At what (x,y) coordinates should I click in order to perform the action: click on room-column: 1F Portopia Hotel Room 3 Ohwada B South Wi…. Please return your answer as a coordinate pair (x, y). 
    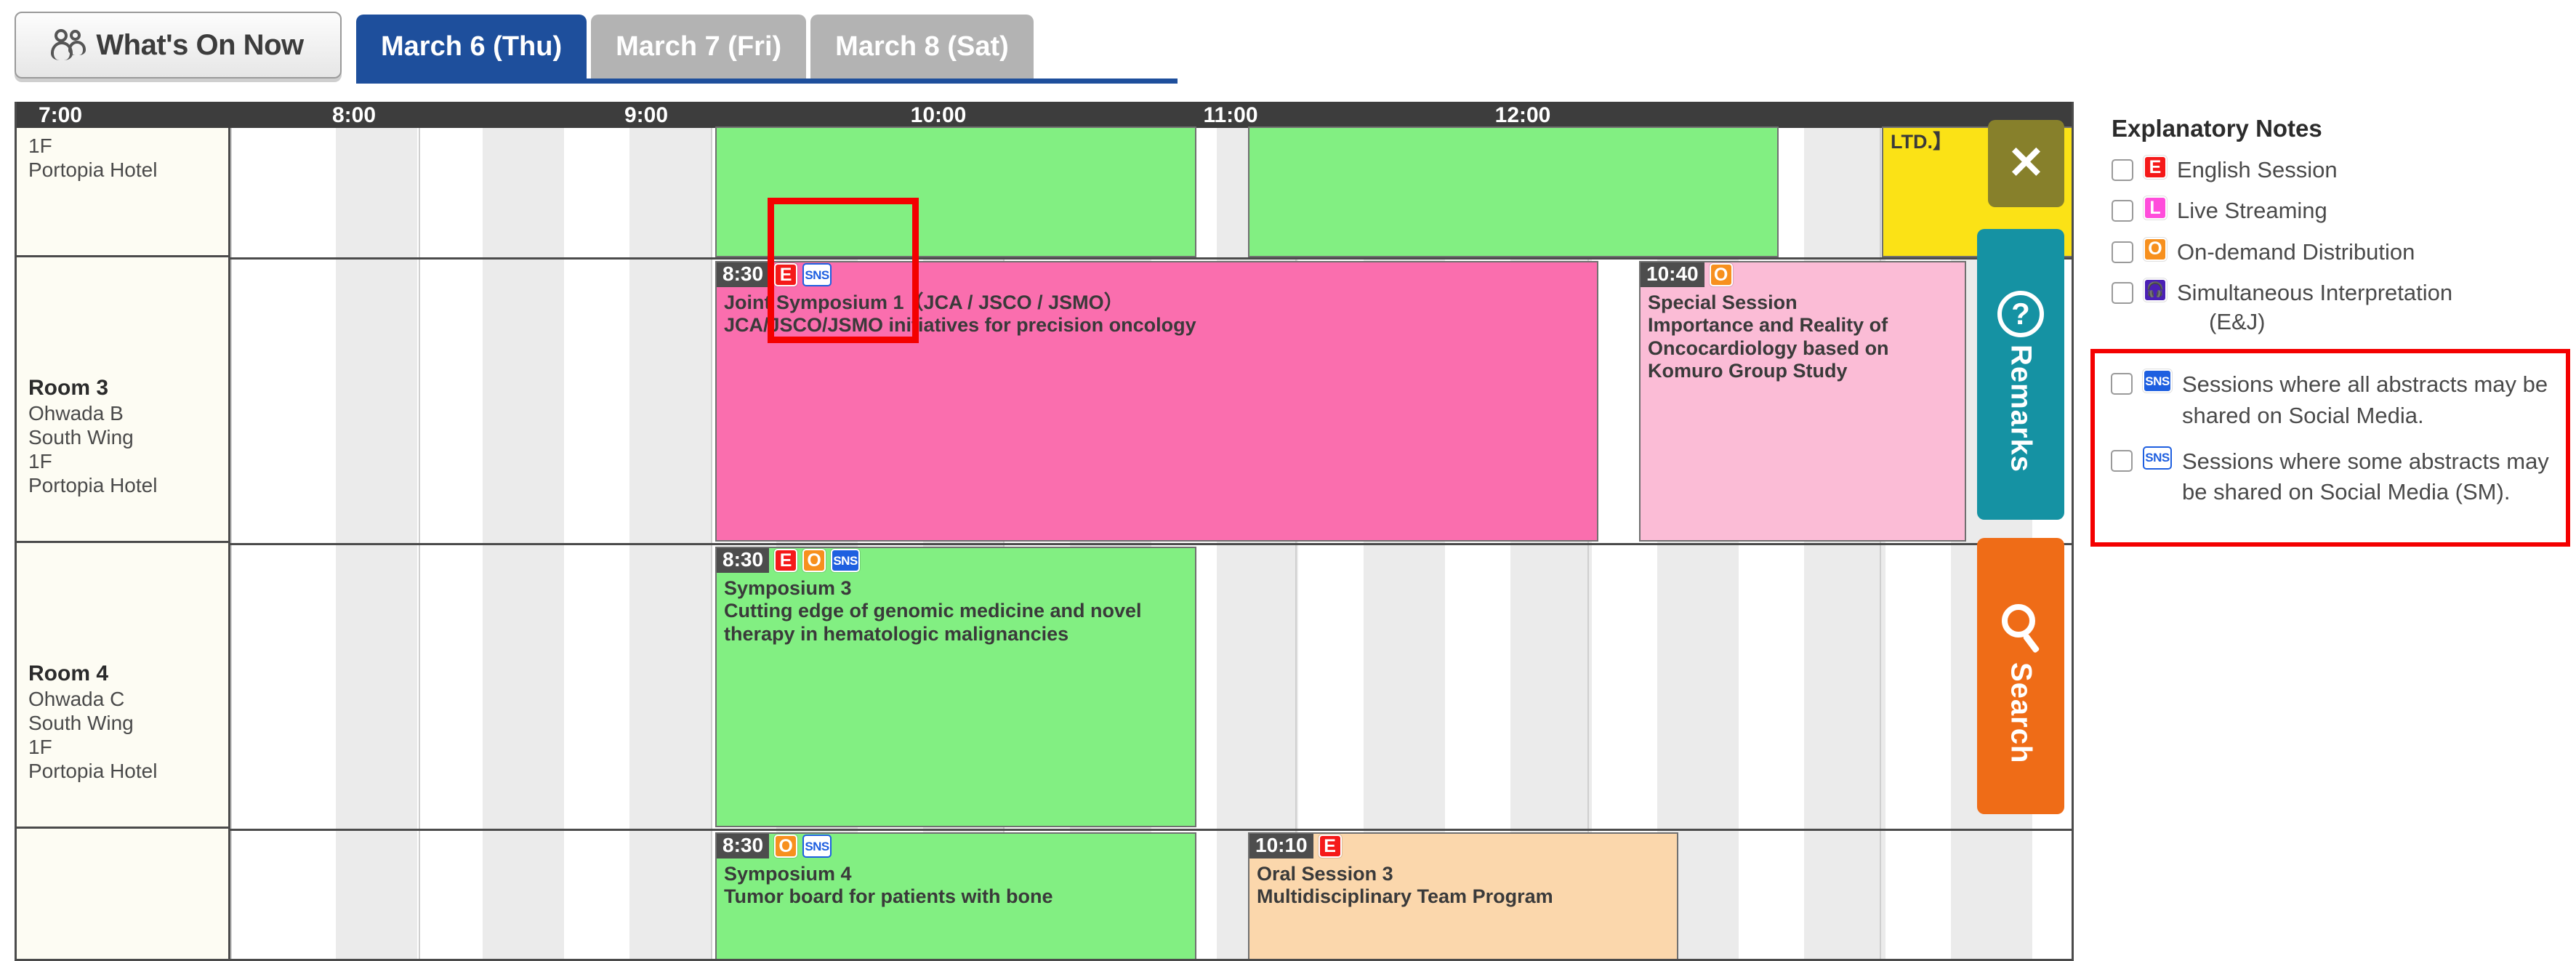
    Looking at the image, I should click on (123, 543).